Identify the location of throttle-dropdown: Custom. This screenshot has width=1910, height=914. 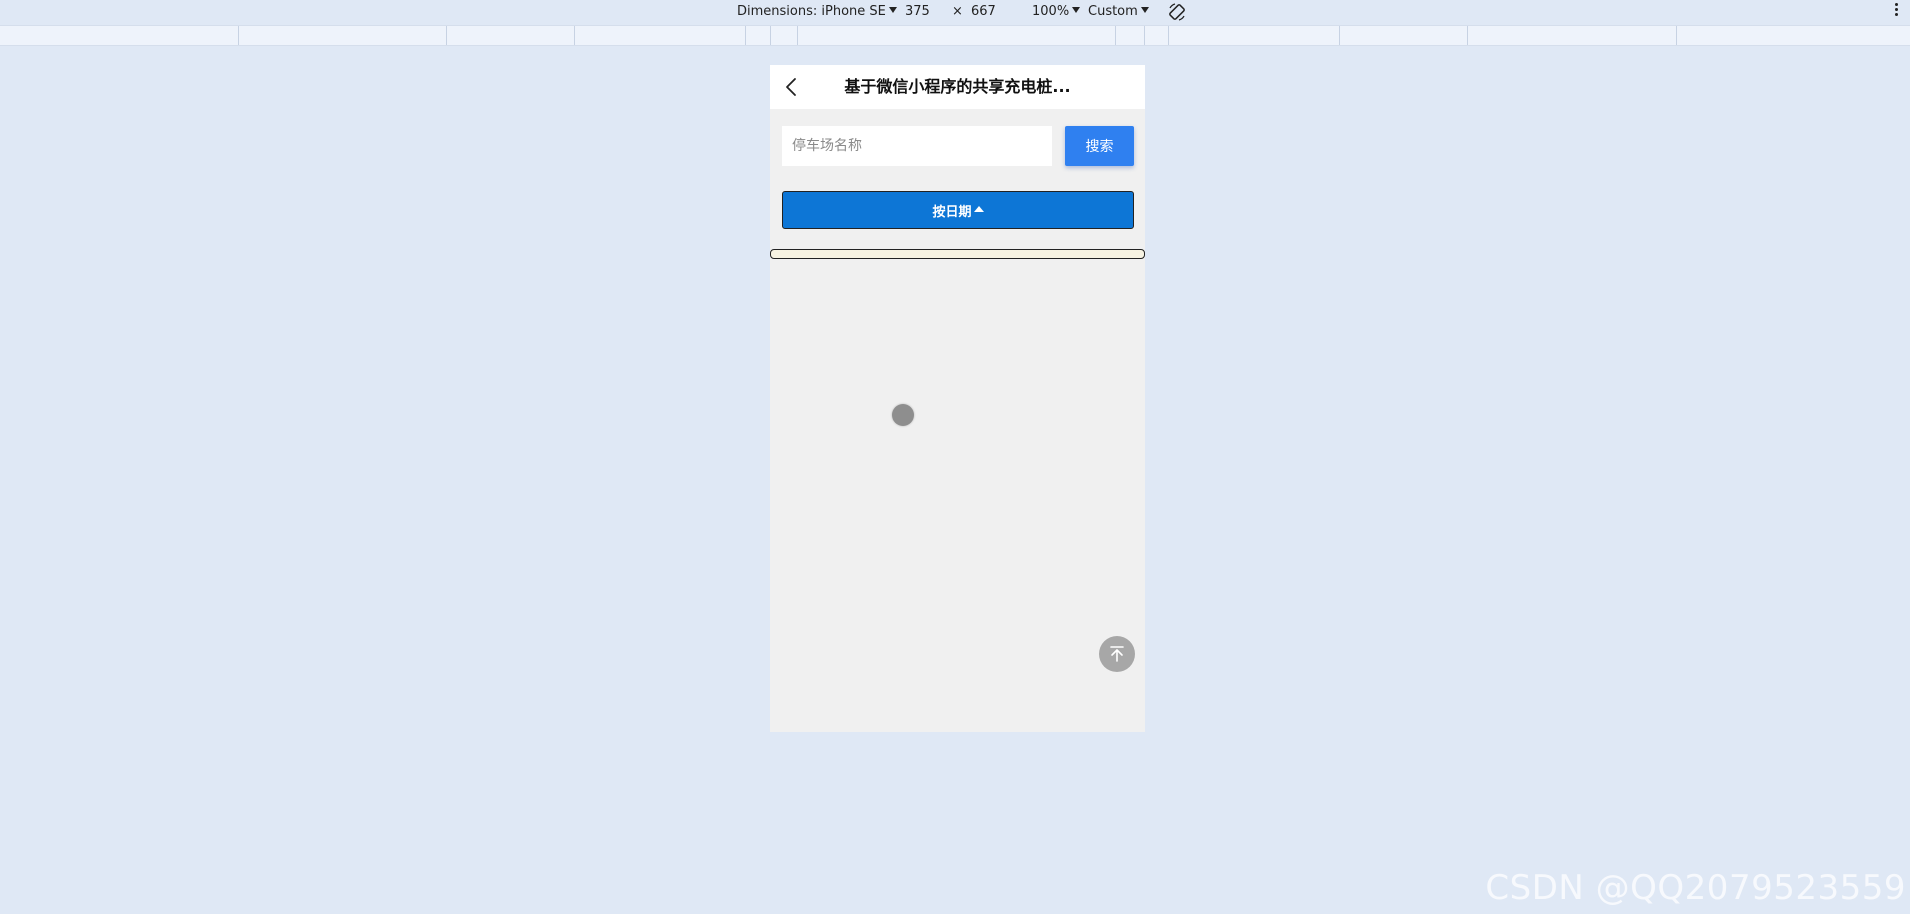
(1118, 12).